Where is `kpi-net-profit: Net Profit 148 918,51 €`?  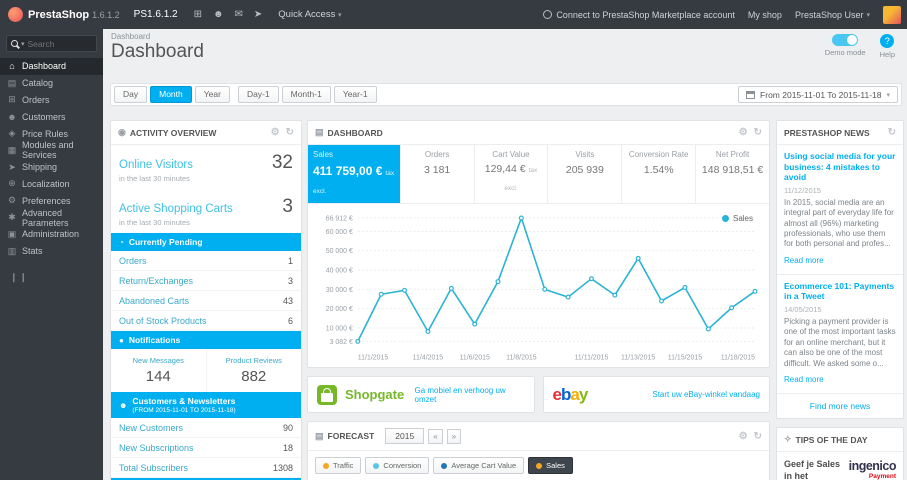
kpi-net-profit: Net Profit 148 918,51 € is located at coordinates (732, 174).